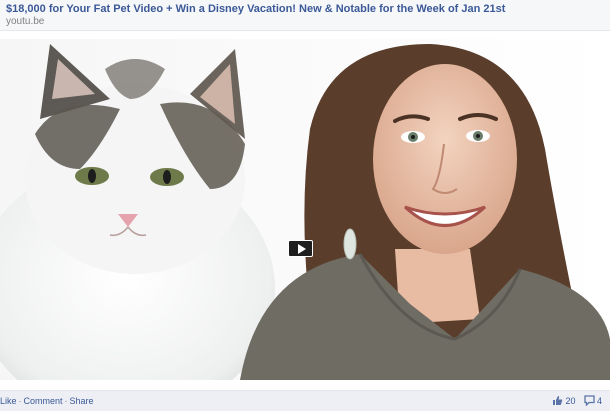 The height and width of the screenshot is (416, 610). What do you see at coordinates (43, 401) in the screenshot?
I see `comment-link: Comment` at bounding box center [43, 401].